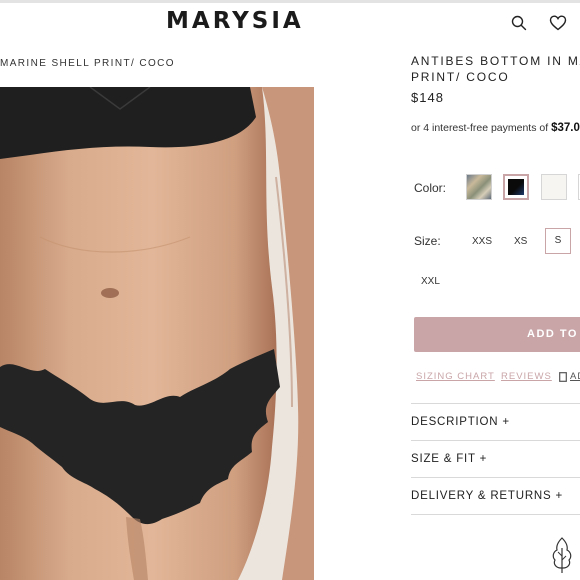 The height and width of the screenshot is (580, 580). Describe the element at coordinates (487, 496) in the screenshot. I see `delivery-returns-toggle: DELIVERY & RETURNS +` at that location.